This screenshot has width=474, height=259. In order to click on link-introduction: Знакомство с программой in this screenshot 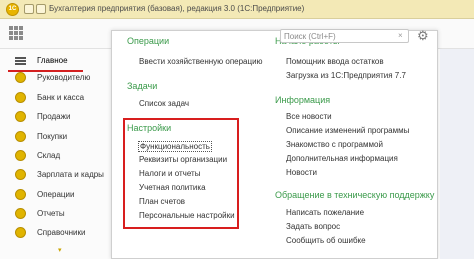, I will do `click(334, 144)`.